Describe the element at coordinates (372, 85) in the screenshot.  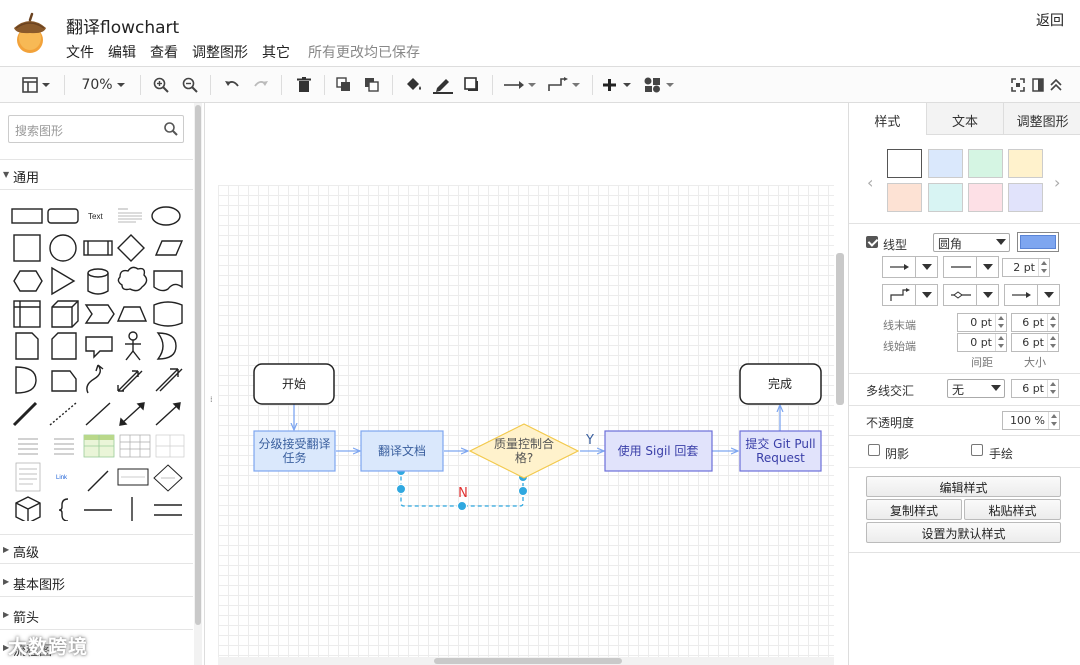
I see `to-back-button` at that location.